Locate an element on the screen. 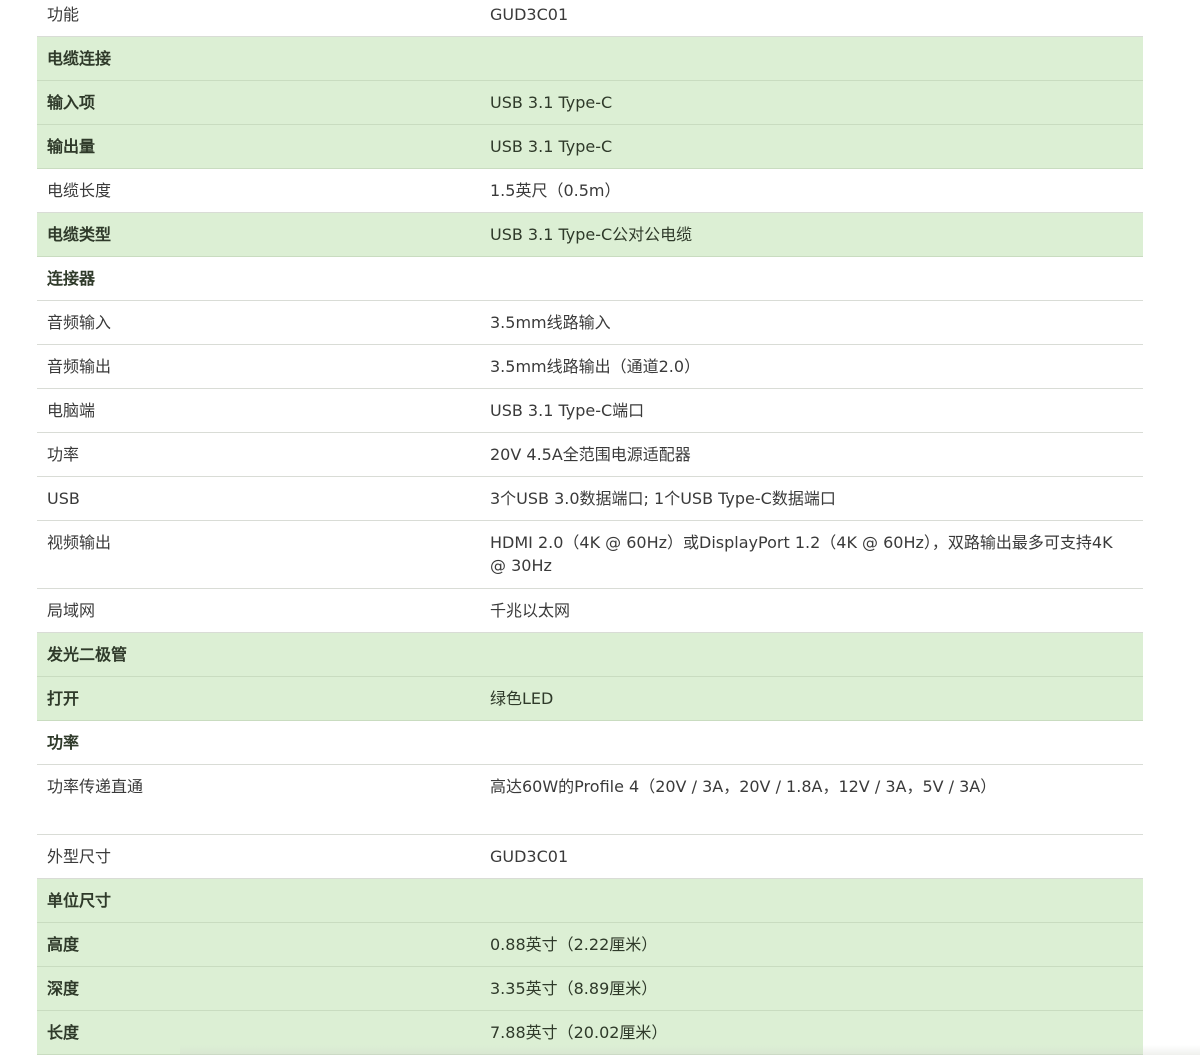  spec-label: USB is located at coordinates (63, 498).